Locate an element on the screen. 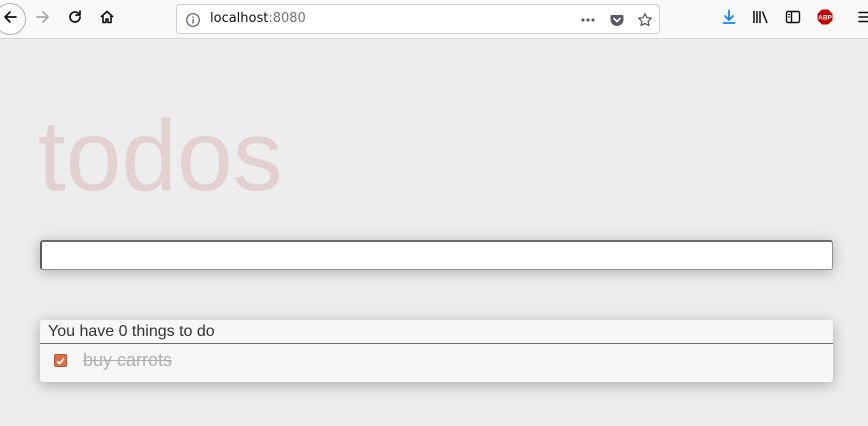 The image size is (868, 426). reload-icon is located at coordinates (75, 19).